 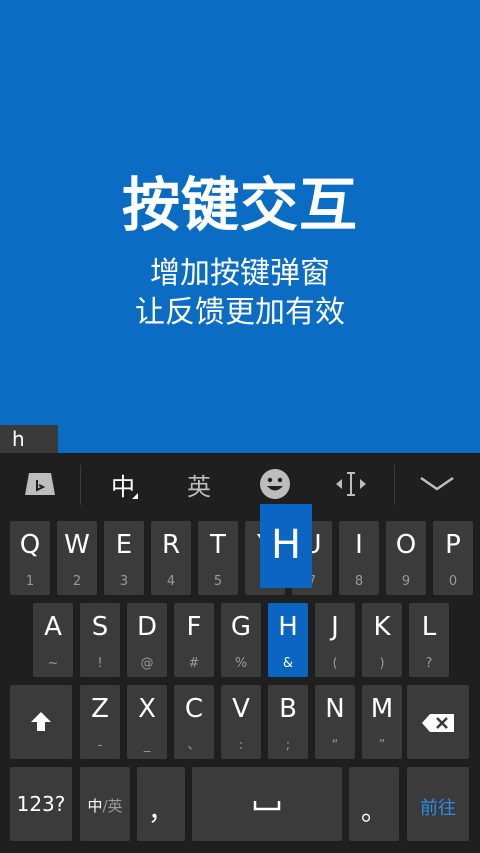 I want to click on key-main-label: Q, so click(x=30, y=545).